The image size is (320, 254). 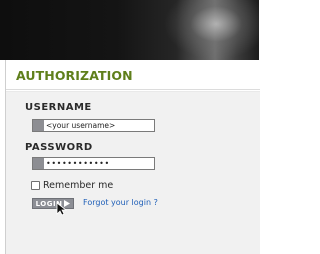 I want to click on panel-title: AUTHORIZATION, so click(x=133, y=75).